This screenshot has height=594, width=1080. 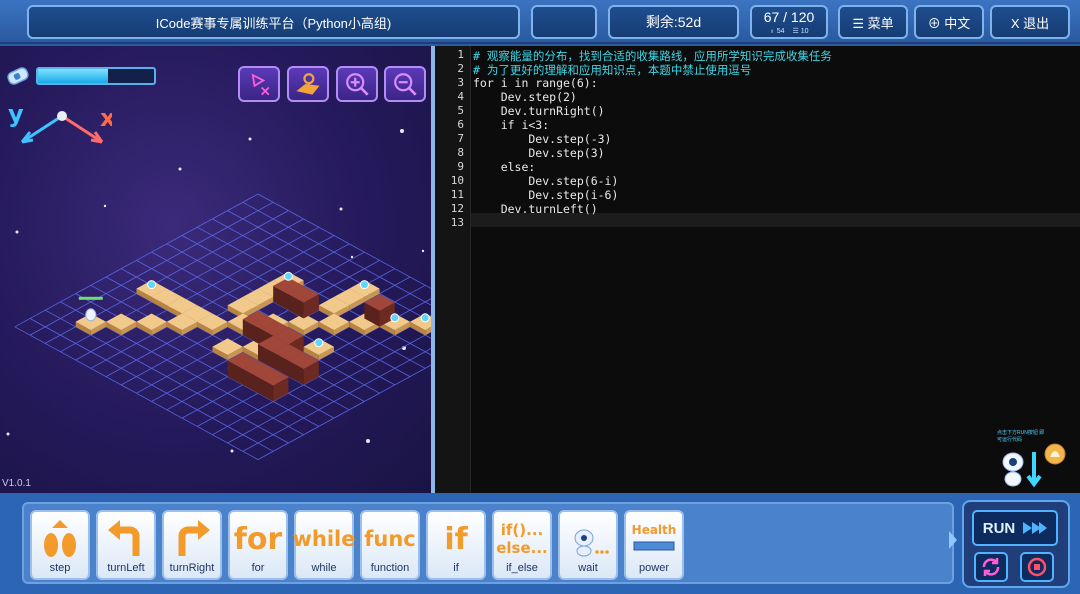 What do you see at coordinates (999, 528) in the screenshot?
I see `run-label: RUN` at bounding box center [999, 528].